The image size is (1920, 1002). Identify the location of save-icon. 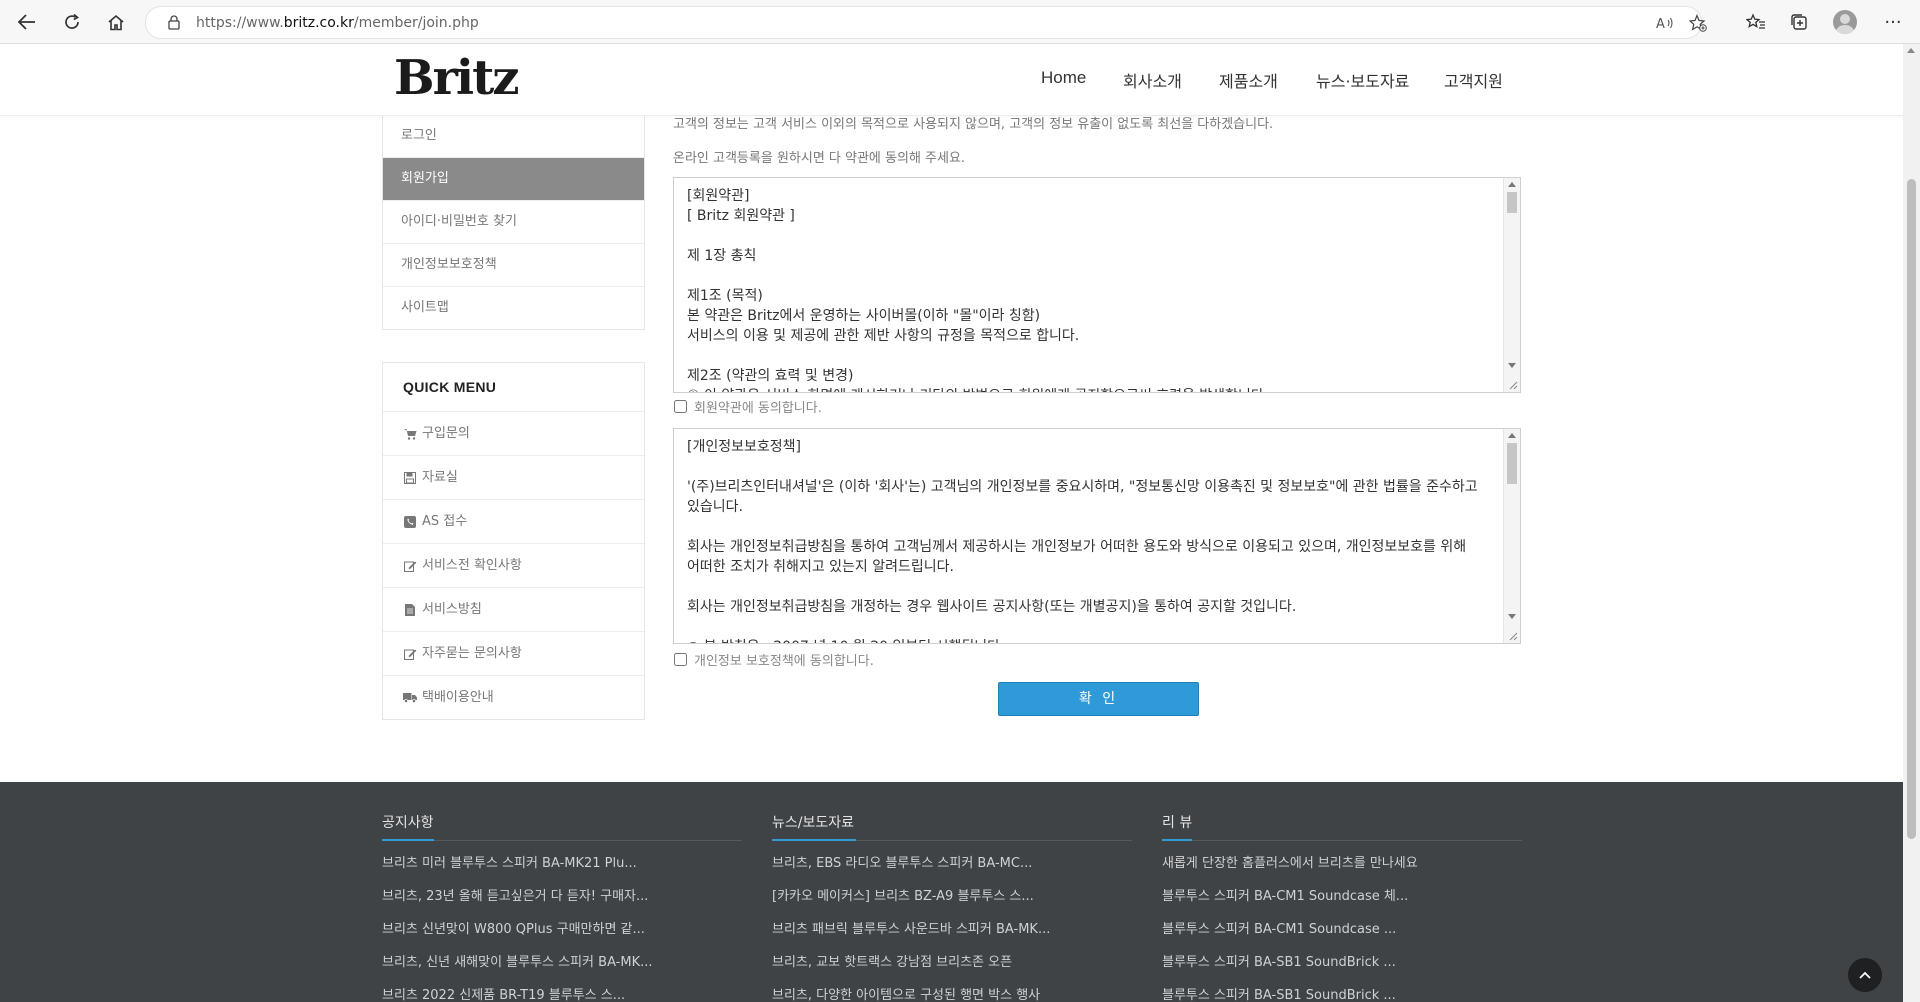
(410, 478).